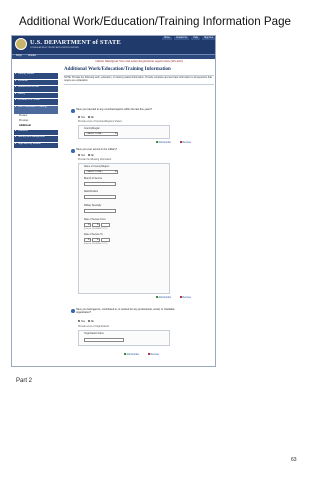 This screenshot has width=320, height=495. I want to click on specialty-label: Military Specialty, so click(93, 206).